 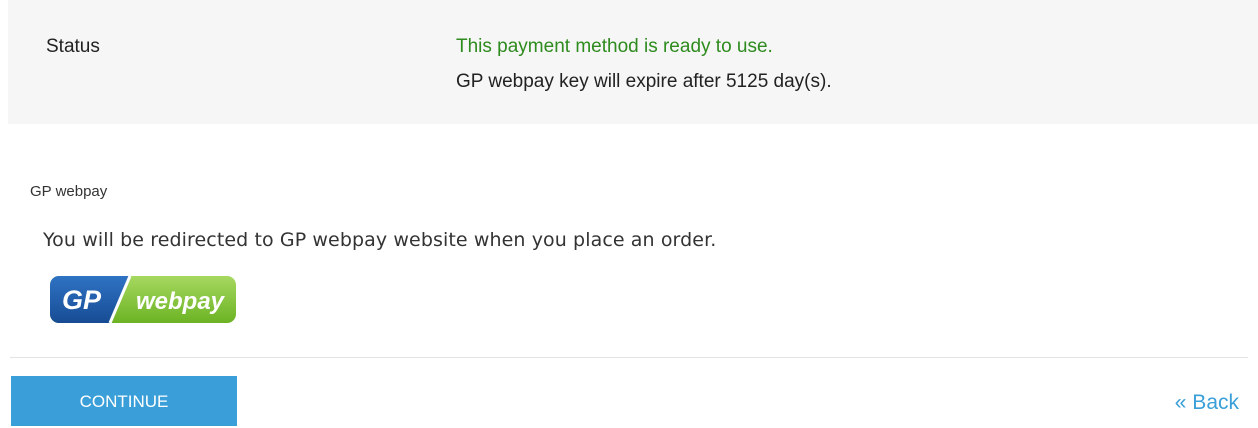 What do you see at coordinates (82, 300) in the screenshot?
I see `gp-webpay-logo-gp-text: GP` at bounding box center [82, 300].